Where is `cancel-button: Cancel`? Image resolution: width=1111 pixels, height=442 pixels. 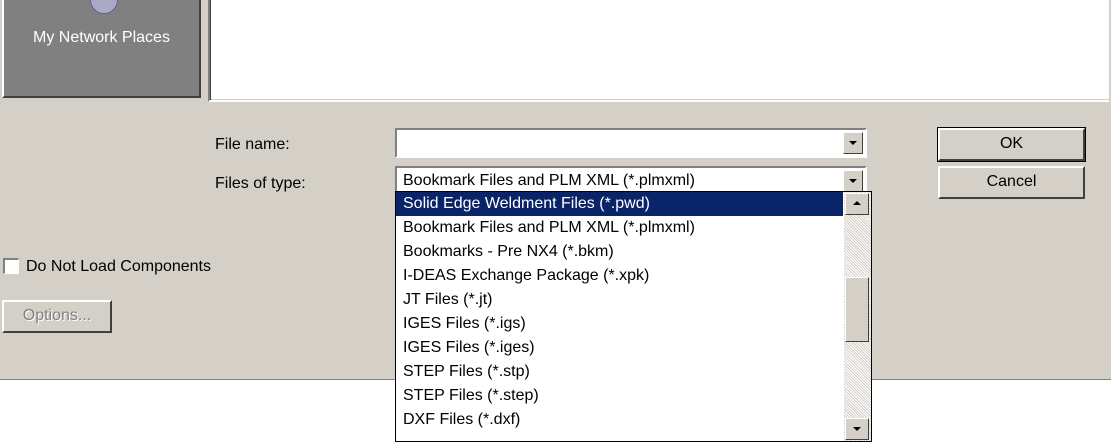
cancel-button: Cancel is located at coordinates (1011, 182).